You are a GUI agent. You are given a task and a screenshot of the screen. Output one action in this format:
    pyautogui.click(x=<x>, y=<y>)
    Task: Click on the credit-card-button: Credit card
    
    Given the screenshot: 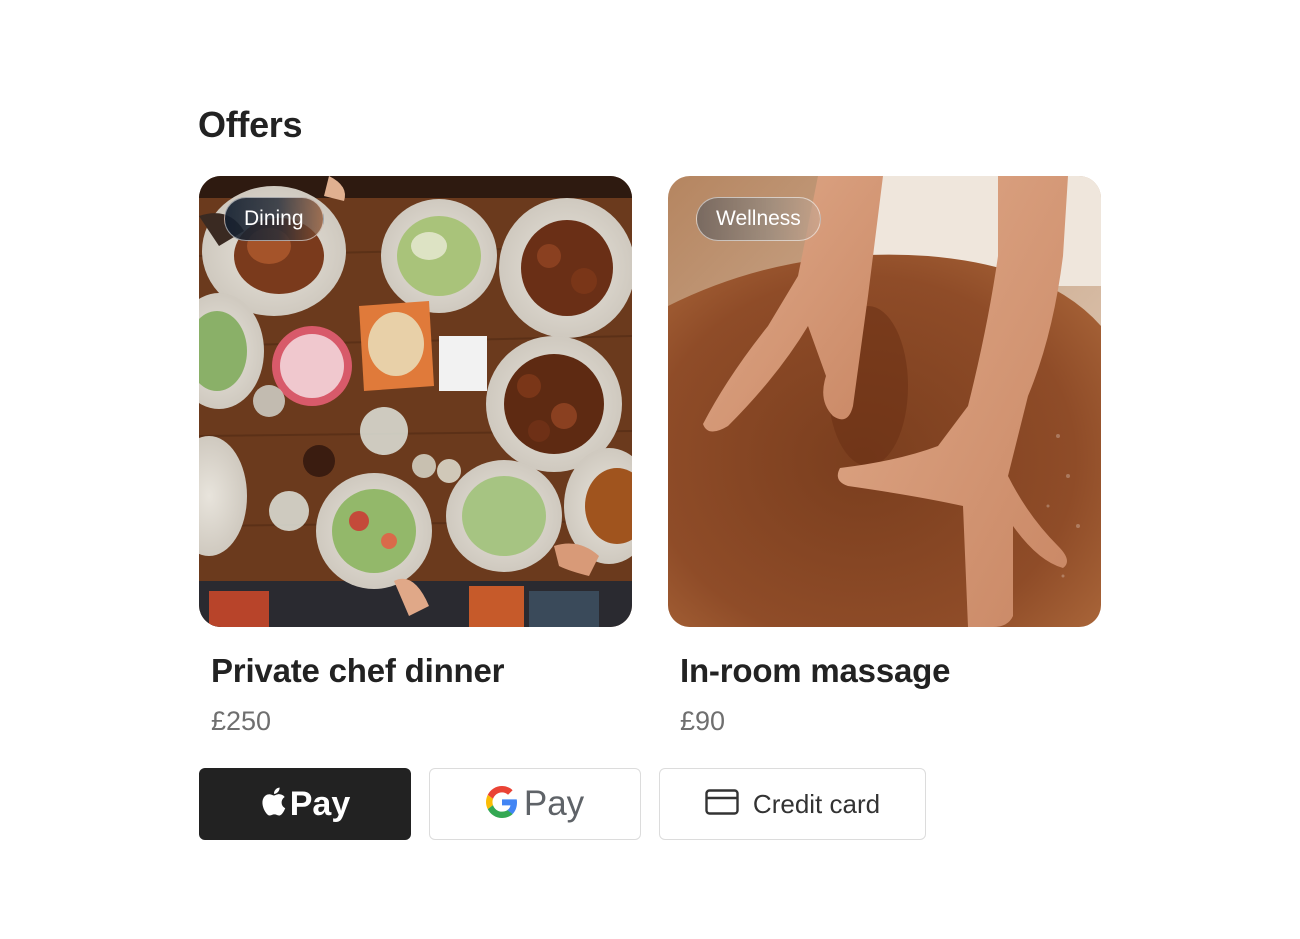 What is the action you would take?
    pyautogui.click(x=792, y=804)
    